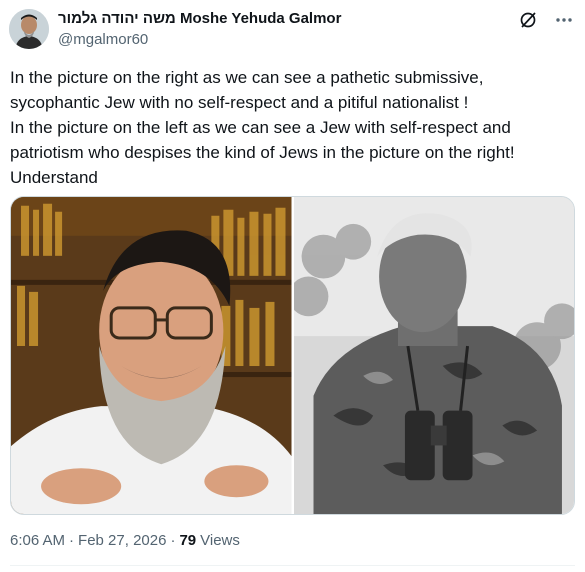  Describe the element at coordinates (528, 20) in the screenshot. I see `grok-icon` at that location.